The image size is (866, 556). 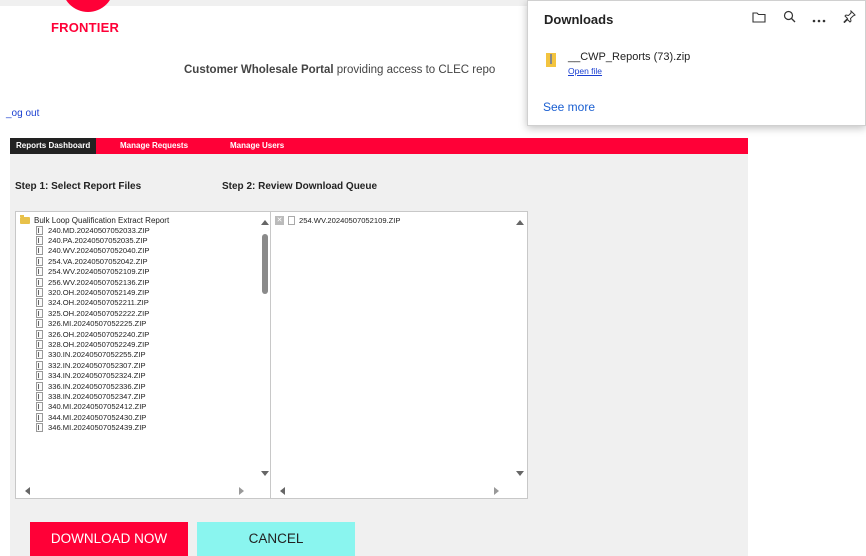 What do you see at coordinates (93, 313) in the screenshot?
I see `report-file-item: 325.OH.20240507052222.ZIP` at bounding box center [93, 313].